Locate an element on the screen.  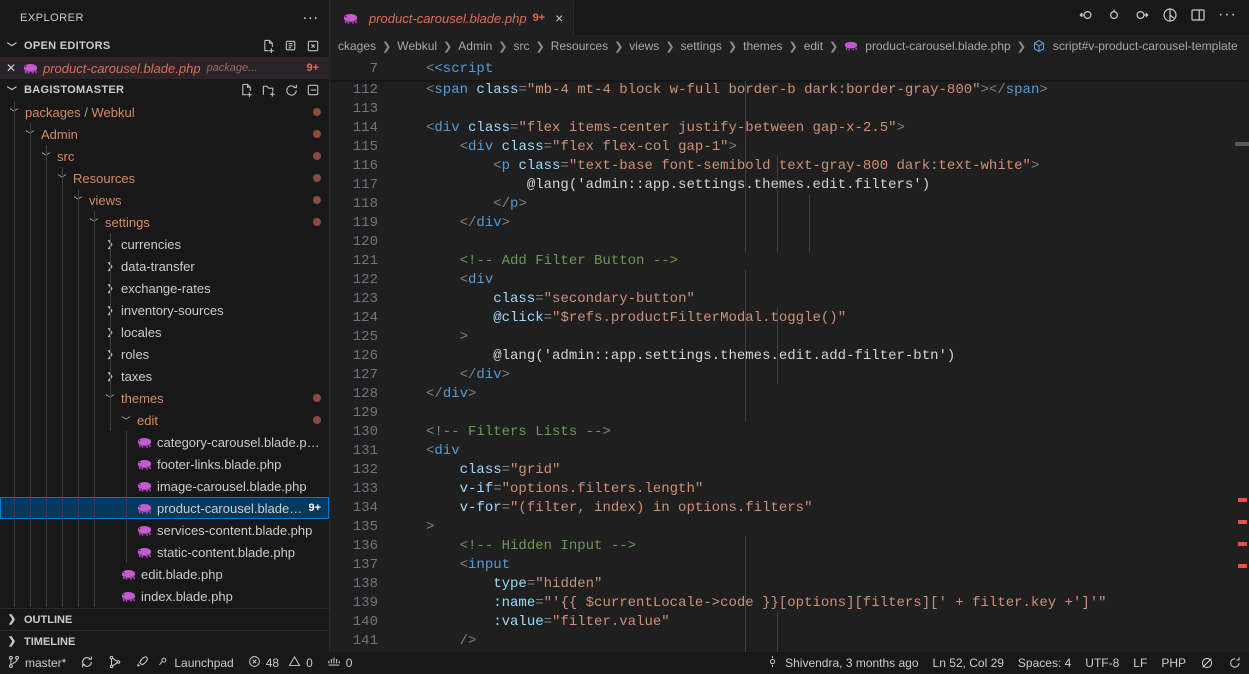
notifications-icon is located at coordinates (1235, 663).